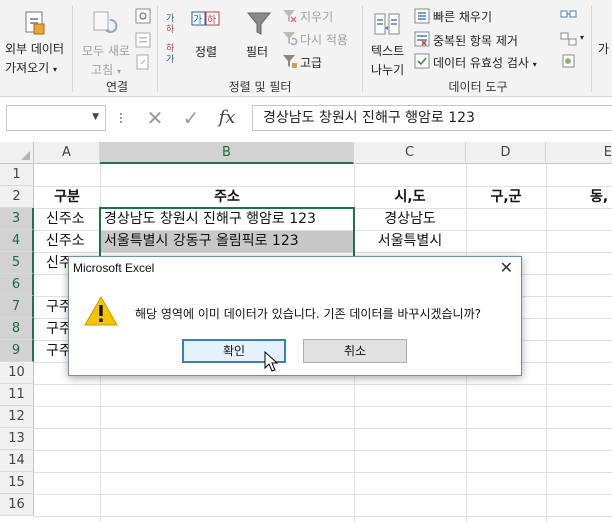 The width and height of the screenshot is (612, 522). I want to click on remove-duplicates-button: 중복된 항목 제거, so click(475, 40).